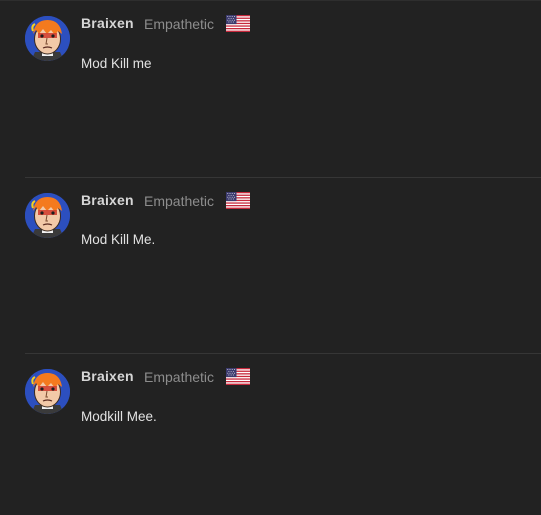 The image size is (541, 515). Describe the element at coordinates (119, 416) in the screenshot. I see `post-message: Modkill Mee.` at that location.